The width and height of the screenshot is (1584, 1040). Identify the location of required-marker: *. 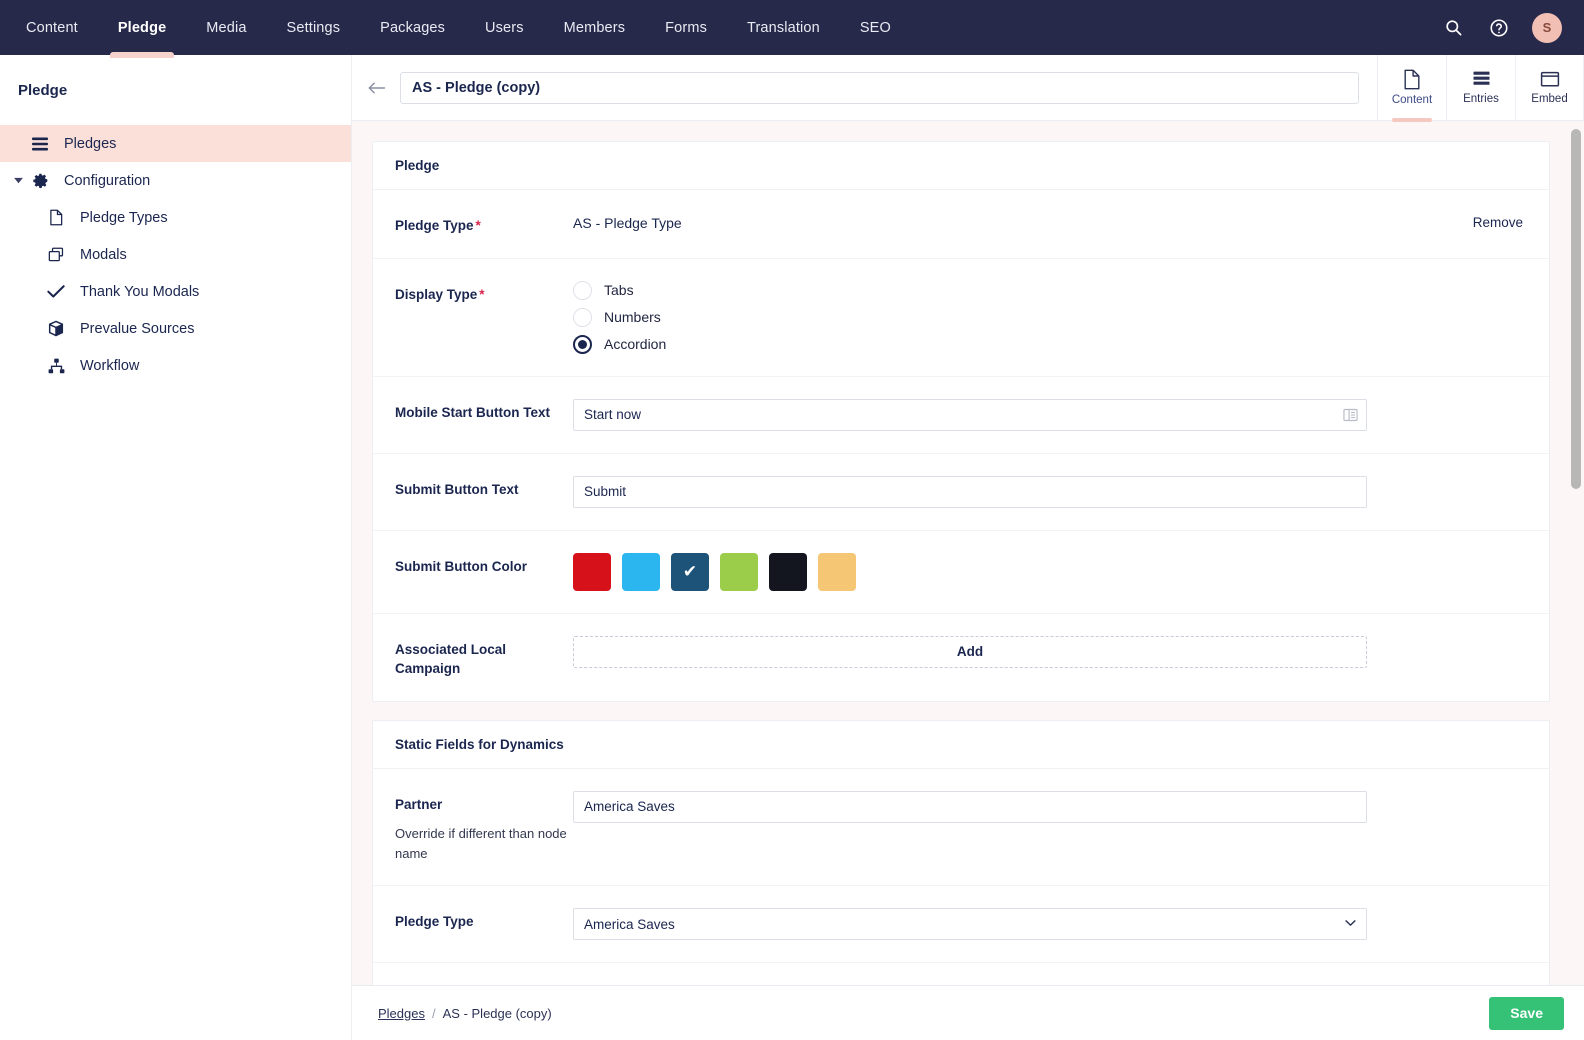
(478, 225).